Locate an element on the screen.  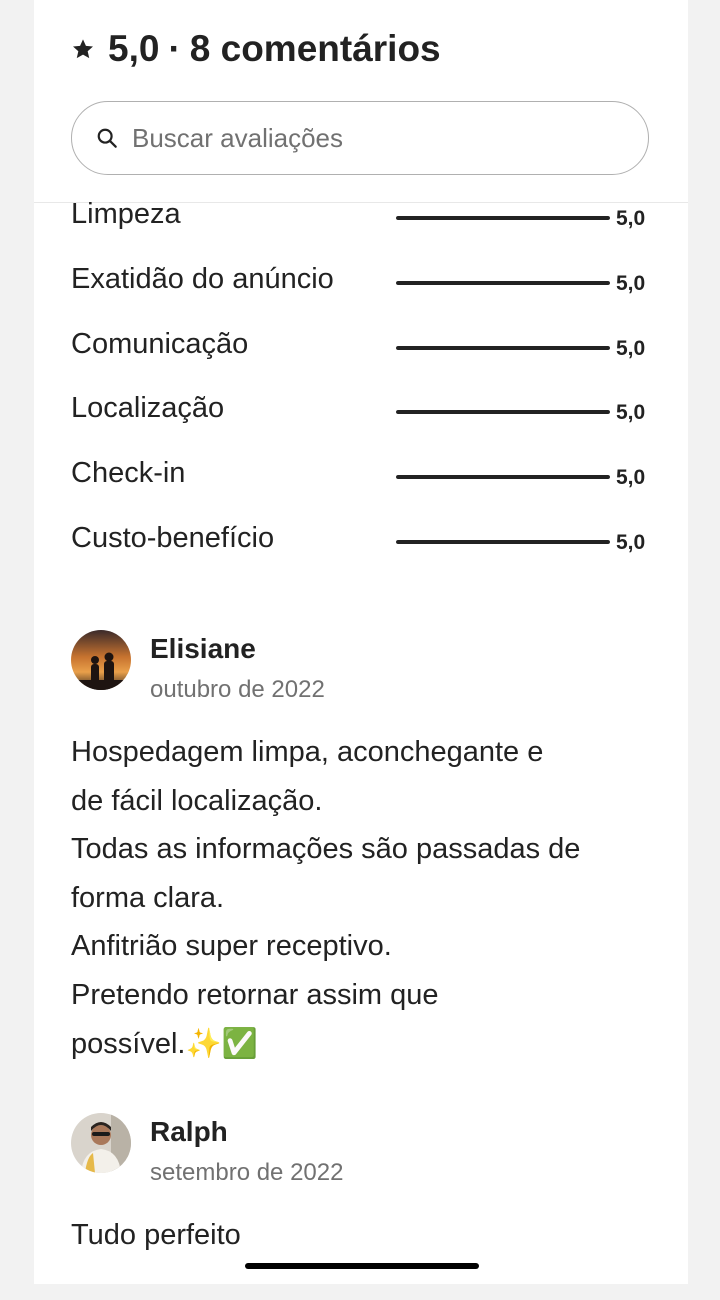
rating-label: Check-in is located at coordinates (128, 473).